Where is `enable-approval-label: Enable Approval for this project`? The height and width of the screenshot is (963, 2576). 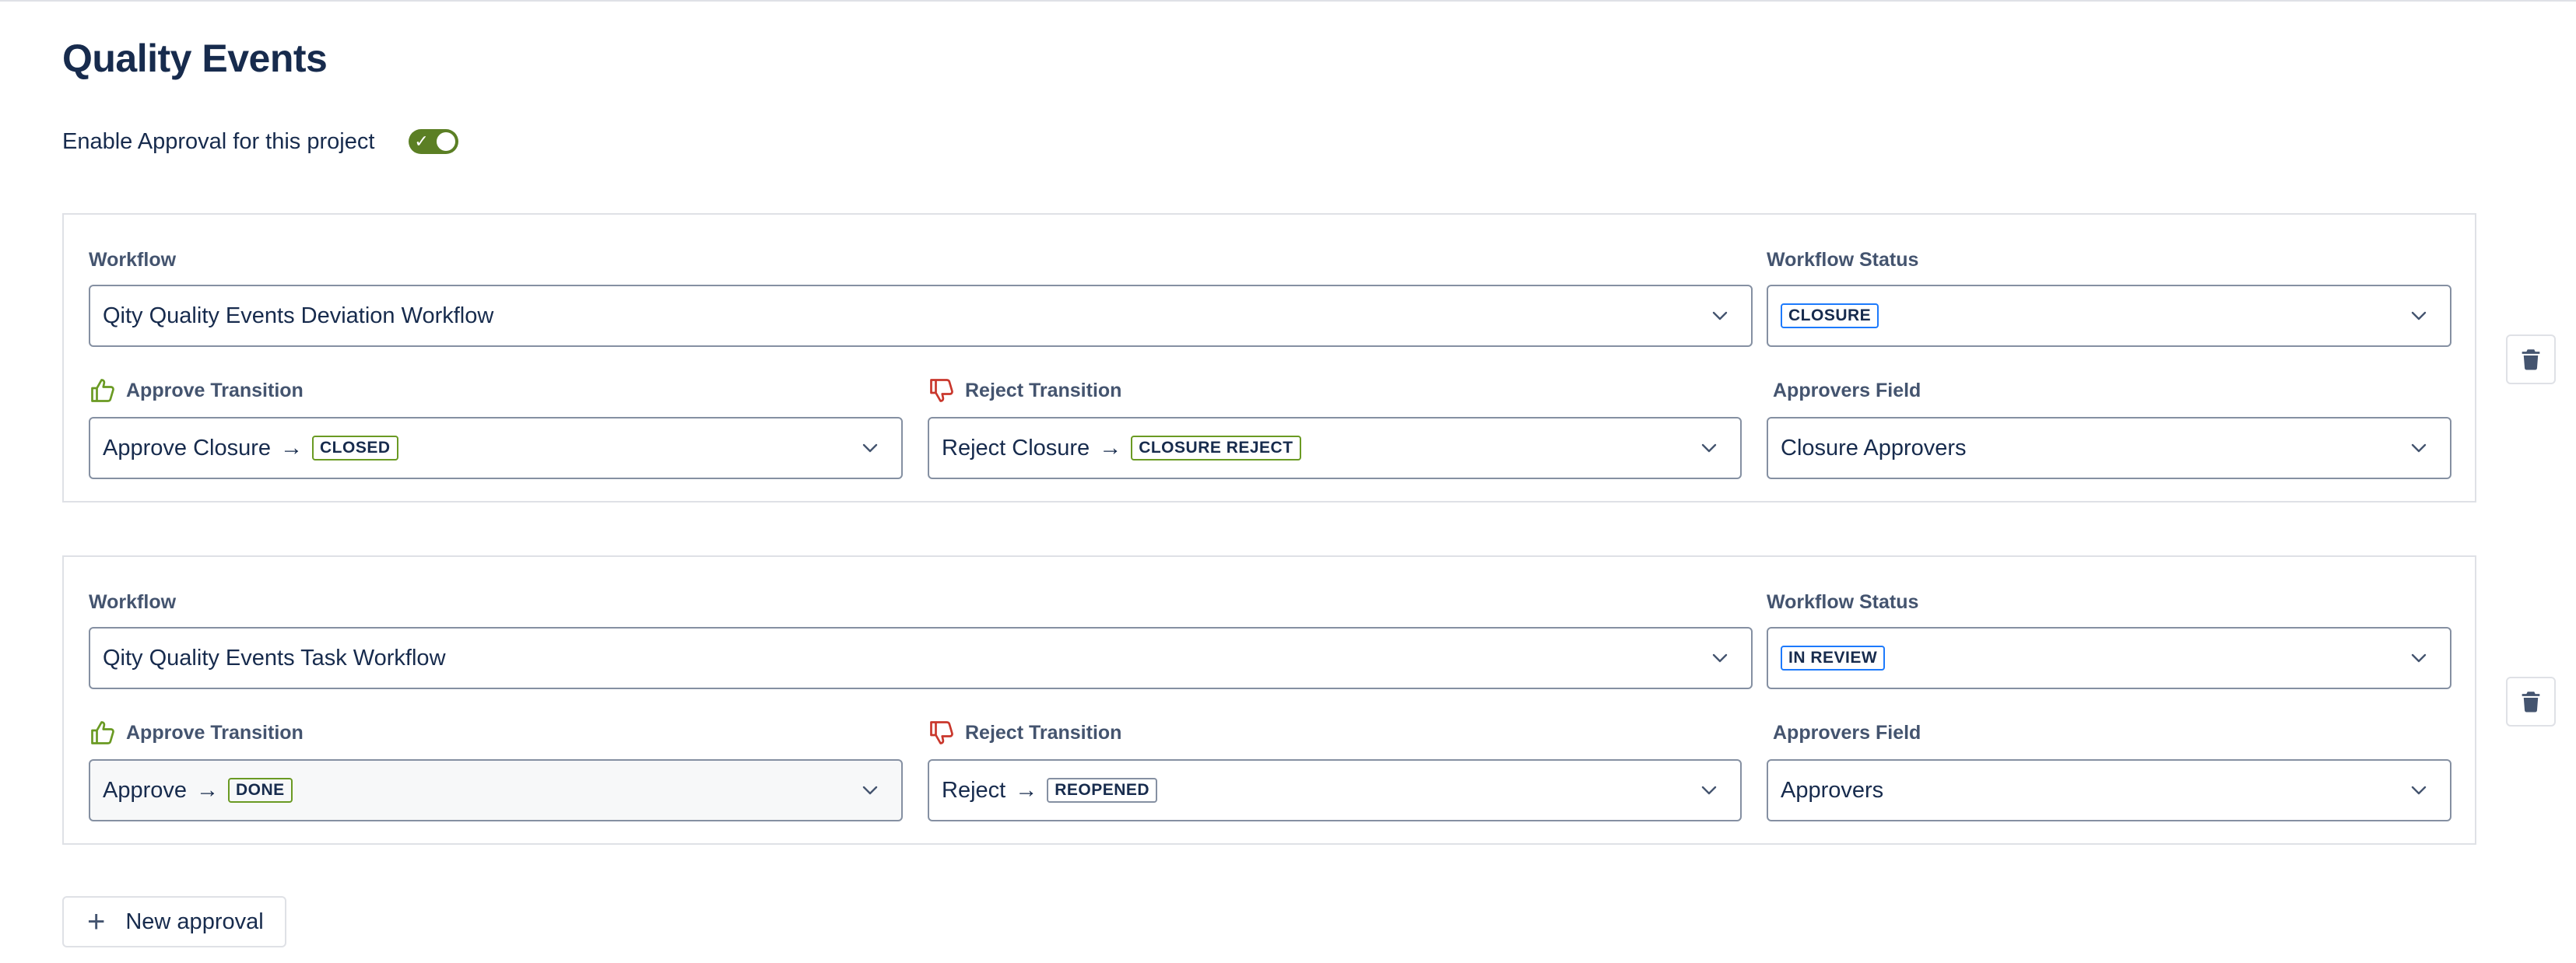
enable-approval-label: Enable Approval for this project is located at coordinates (219, 141).